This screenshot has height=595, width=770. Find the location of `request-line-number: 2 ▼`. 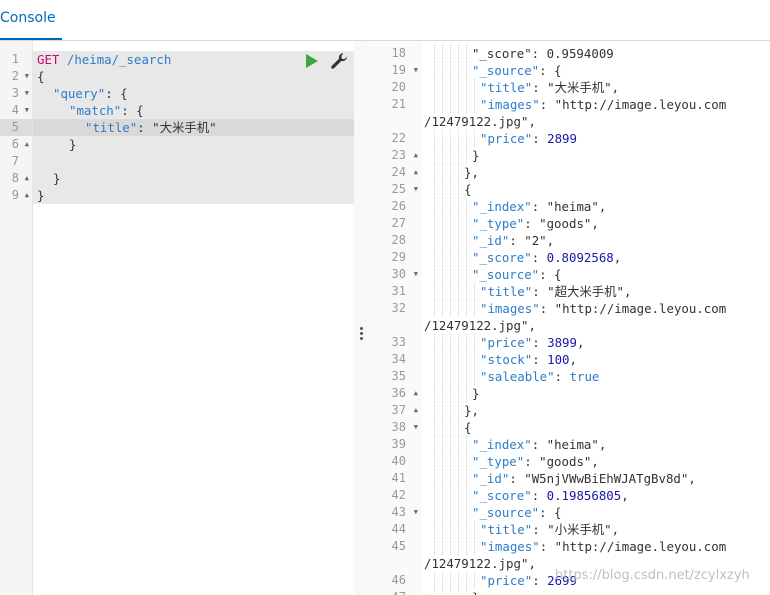

request-line-number: 2 ▼ is located at coordinates (20, 76).